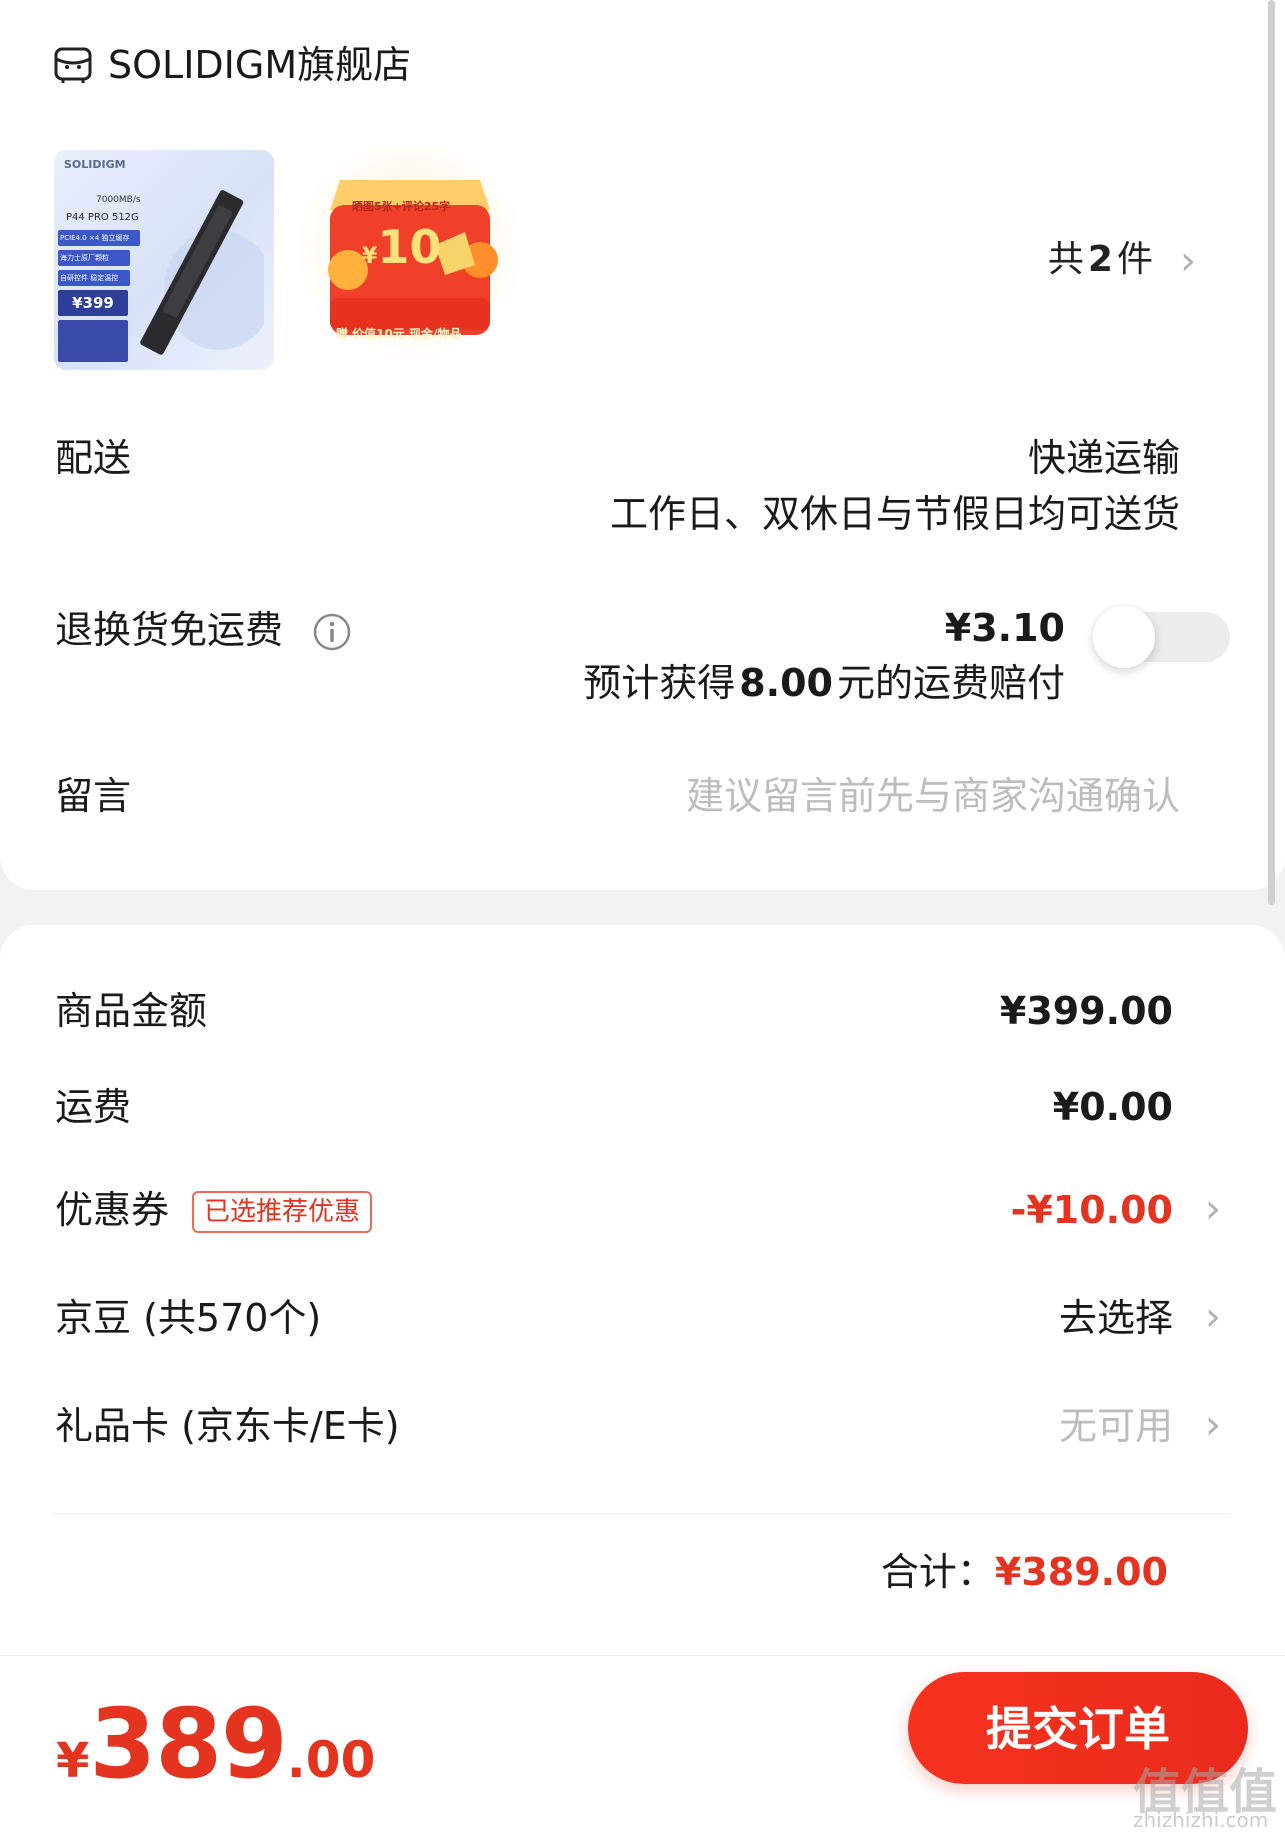 The width and height of the screenshot is (1285, 1838). Describe the element at coordinates (824, 683) in the screenshot. I see `return-shipping-compensation: 预计获得 8.00 元的运费赔付` at that location.